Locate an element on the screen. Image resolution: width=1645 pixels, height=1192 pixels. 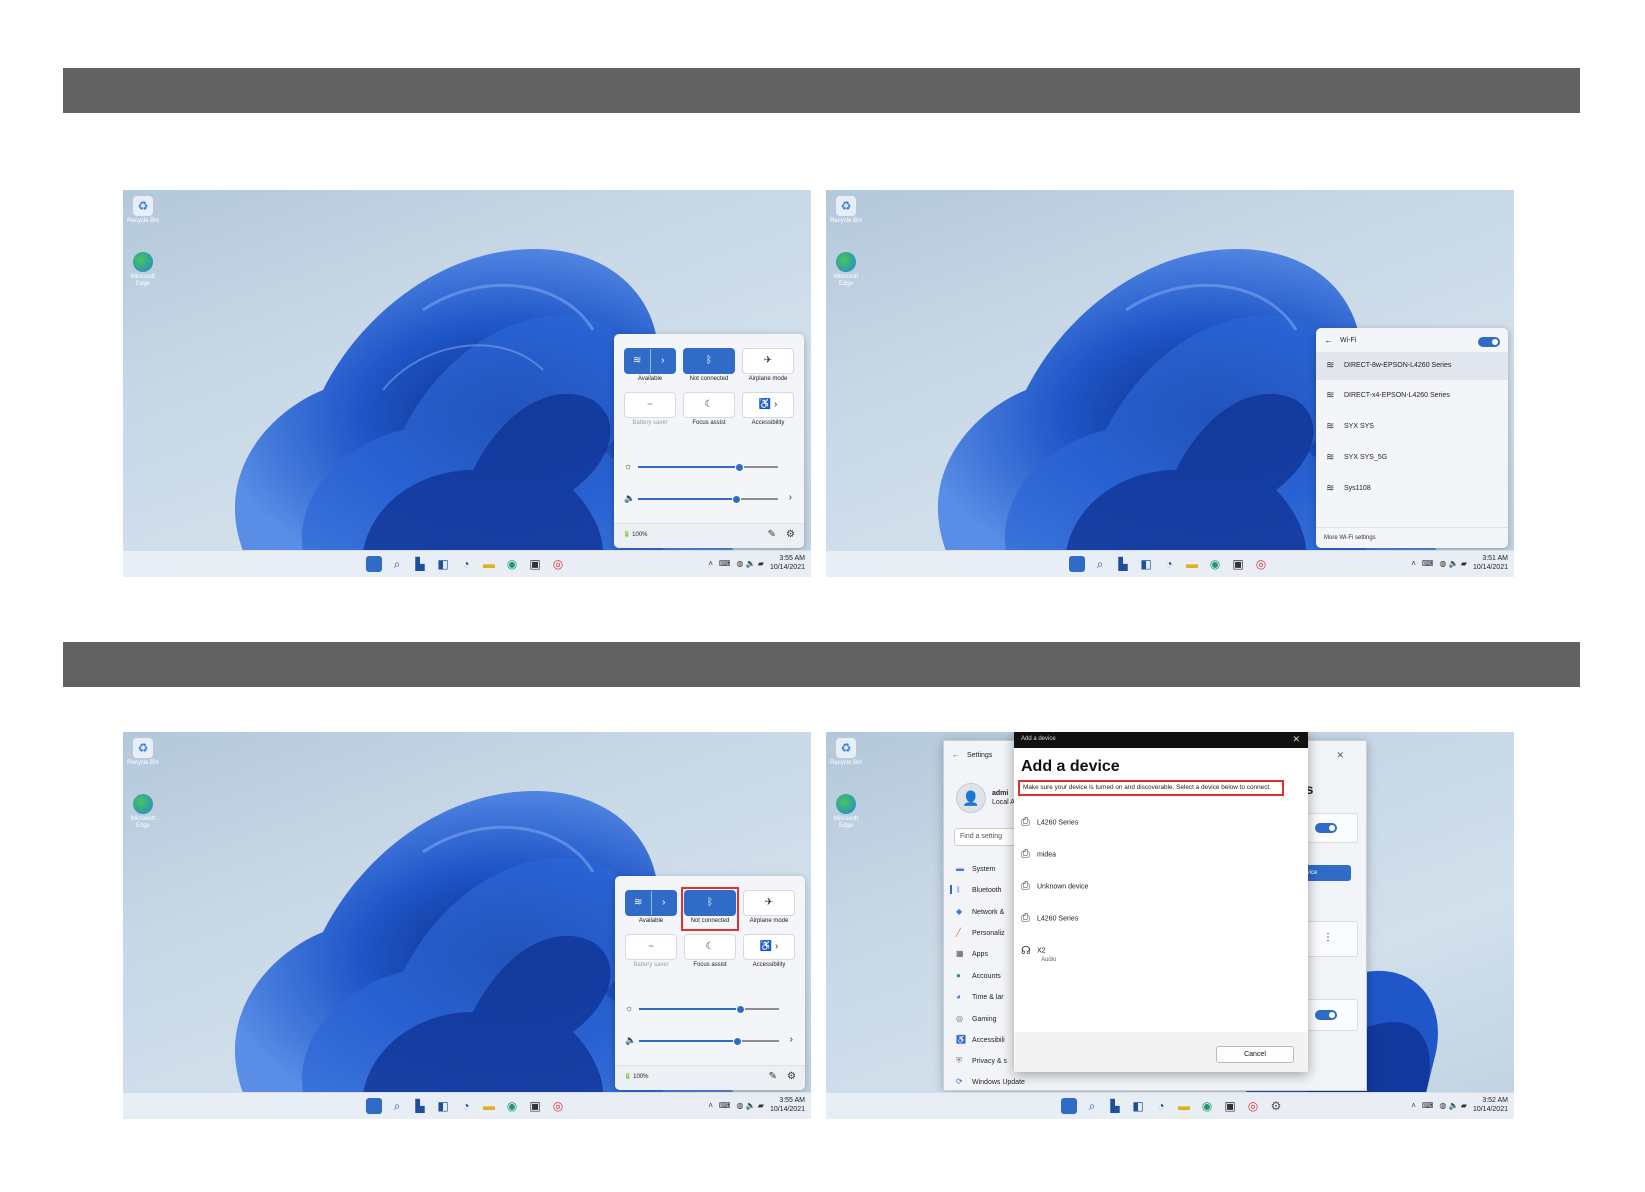
wifi-network-item: ≋ DIRECT-x4-EPSON-L4260 Series is located at coordinates (1412, 396).